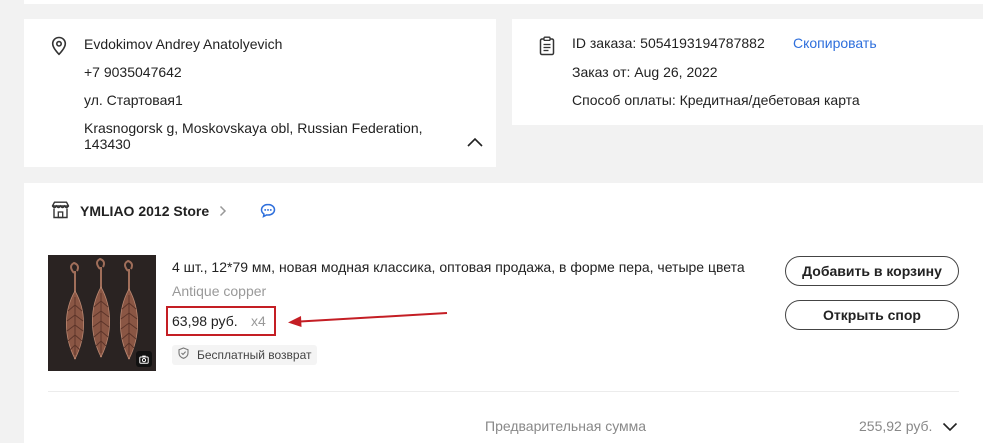 The image size is (983, 443). What do you see at coordinates (107, 144) in the screenshot?
I see `address-postcode: 143430` at bounding box center [107, 144].